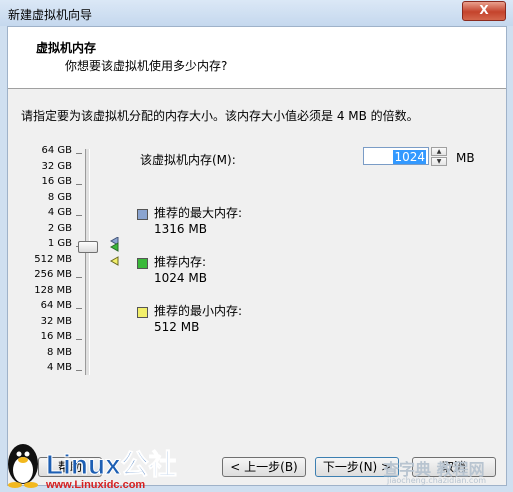 The width and height of the screenshot is (513, 492). I want to click on title-bar: 新建虚拟机向导 X, so click(256, 13).